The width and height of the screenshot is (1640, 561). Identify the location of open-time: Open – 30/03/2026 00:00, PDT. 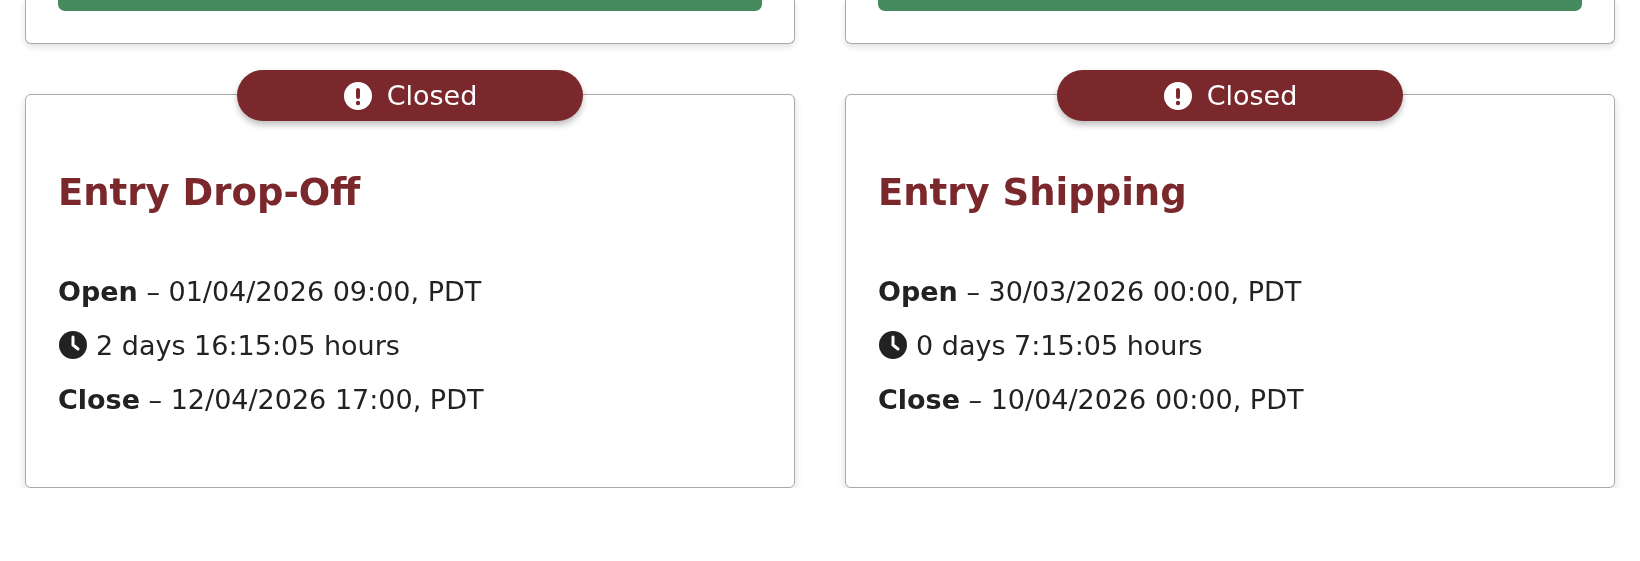
(1090, 291).